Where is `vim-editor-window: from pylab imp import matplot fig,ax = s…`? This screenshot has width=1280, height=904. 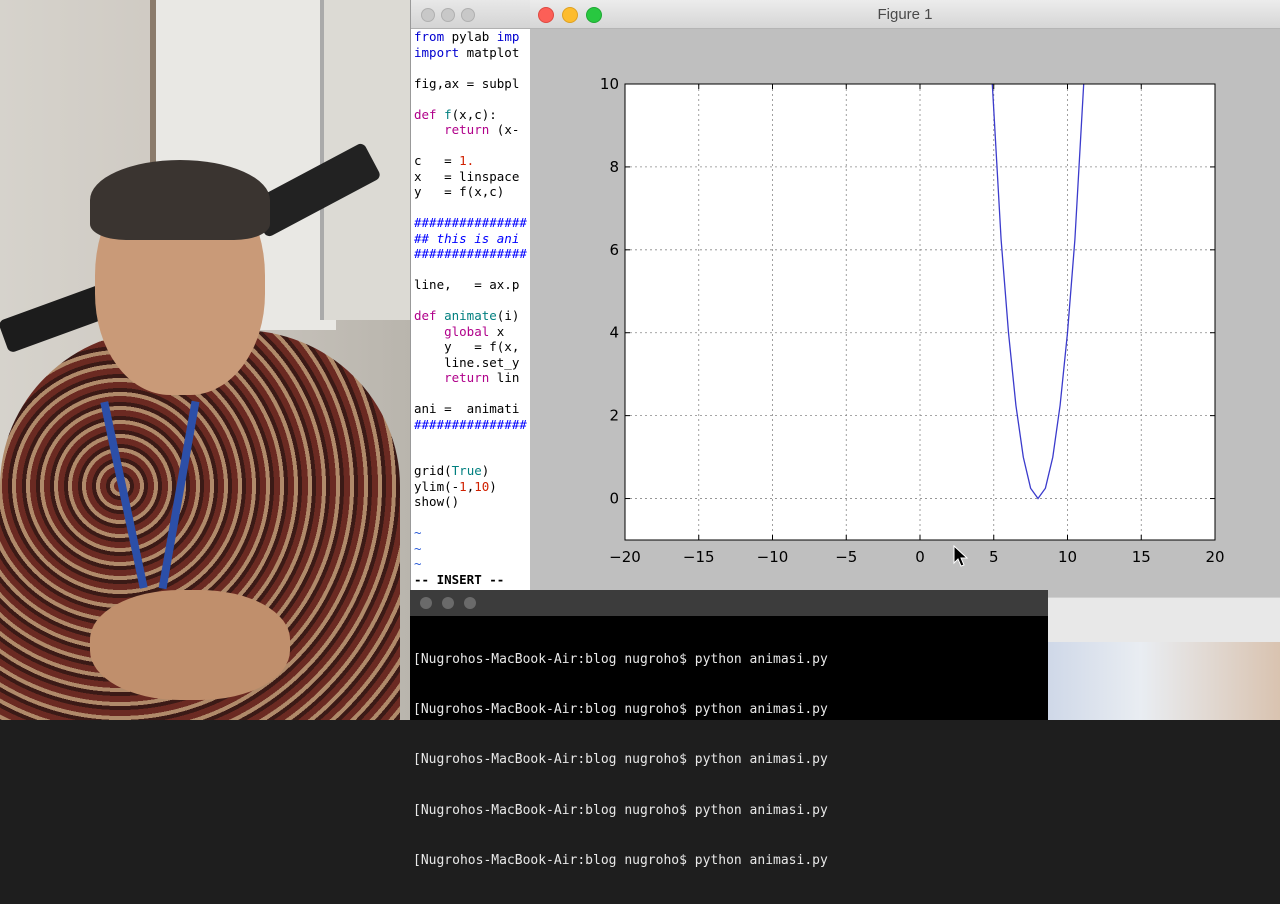 vim-editor-window: from pylab imp import matplot fig,ax = s… is located at coordinates (470, 295).